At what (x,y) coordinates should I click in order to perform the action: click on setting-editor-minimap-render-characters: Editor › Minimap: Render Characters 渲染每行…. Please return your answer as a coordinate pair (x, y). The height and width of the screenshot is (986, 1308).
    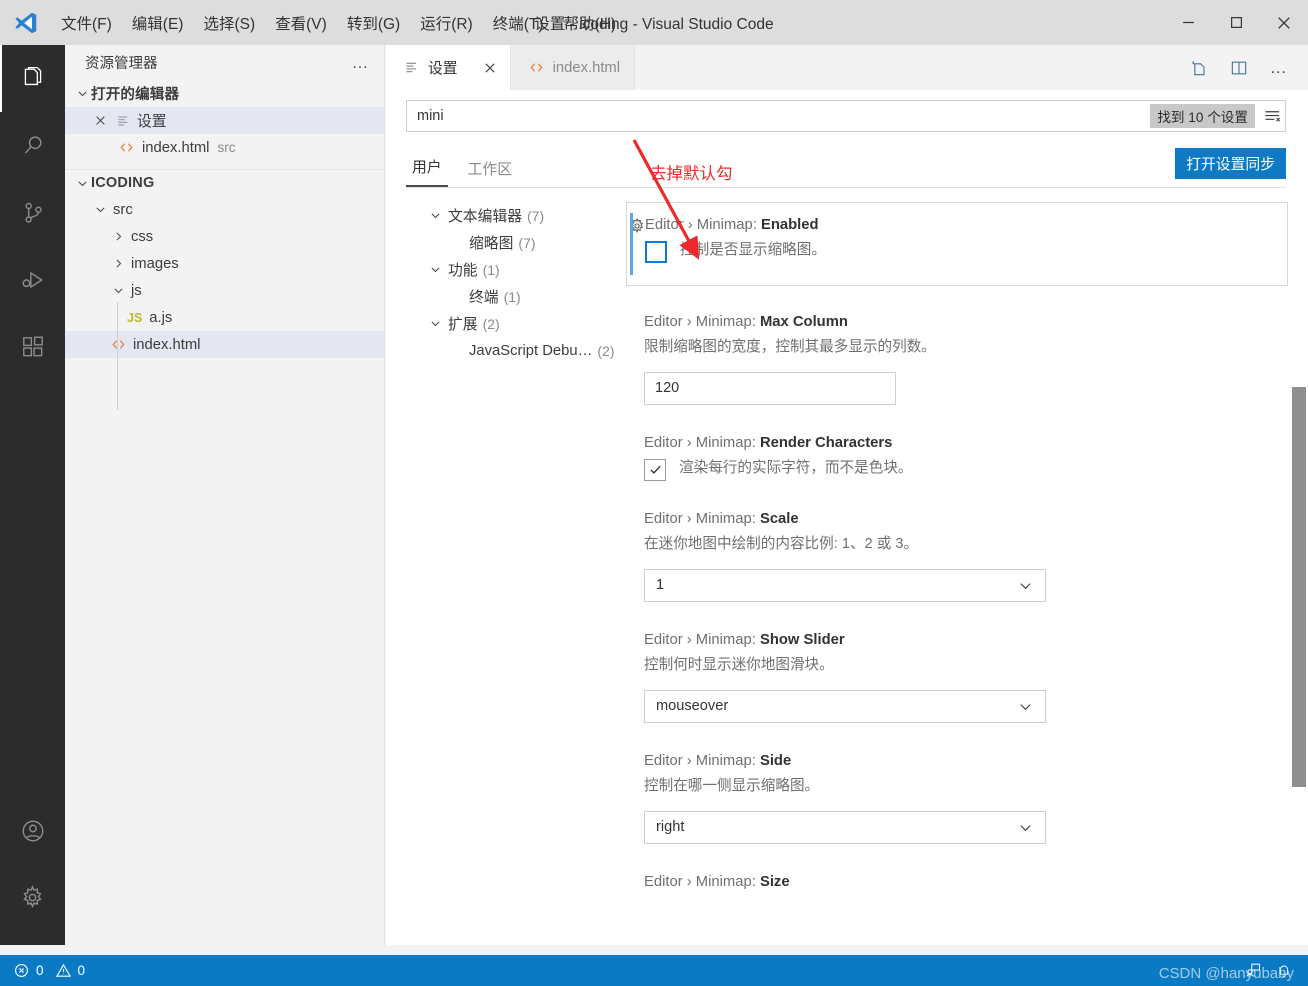
    Looking at the image, I should click on (957, 458).